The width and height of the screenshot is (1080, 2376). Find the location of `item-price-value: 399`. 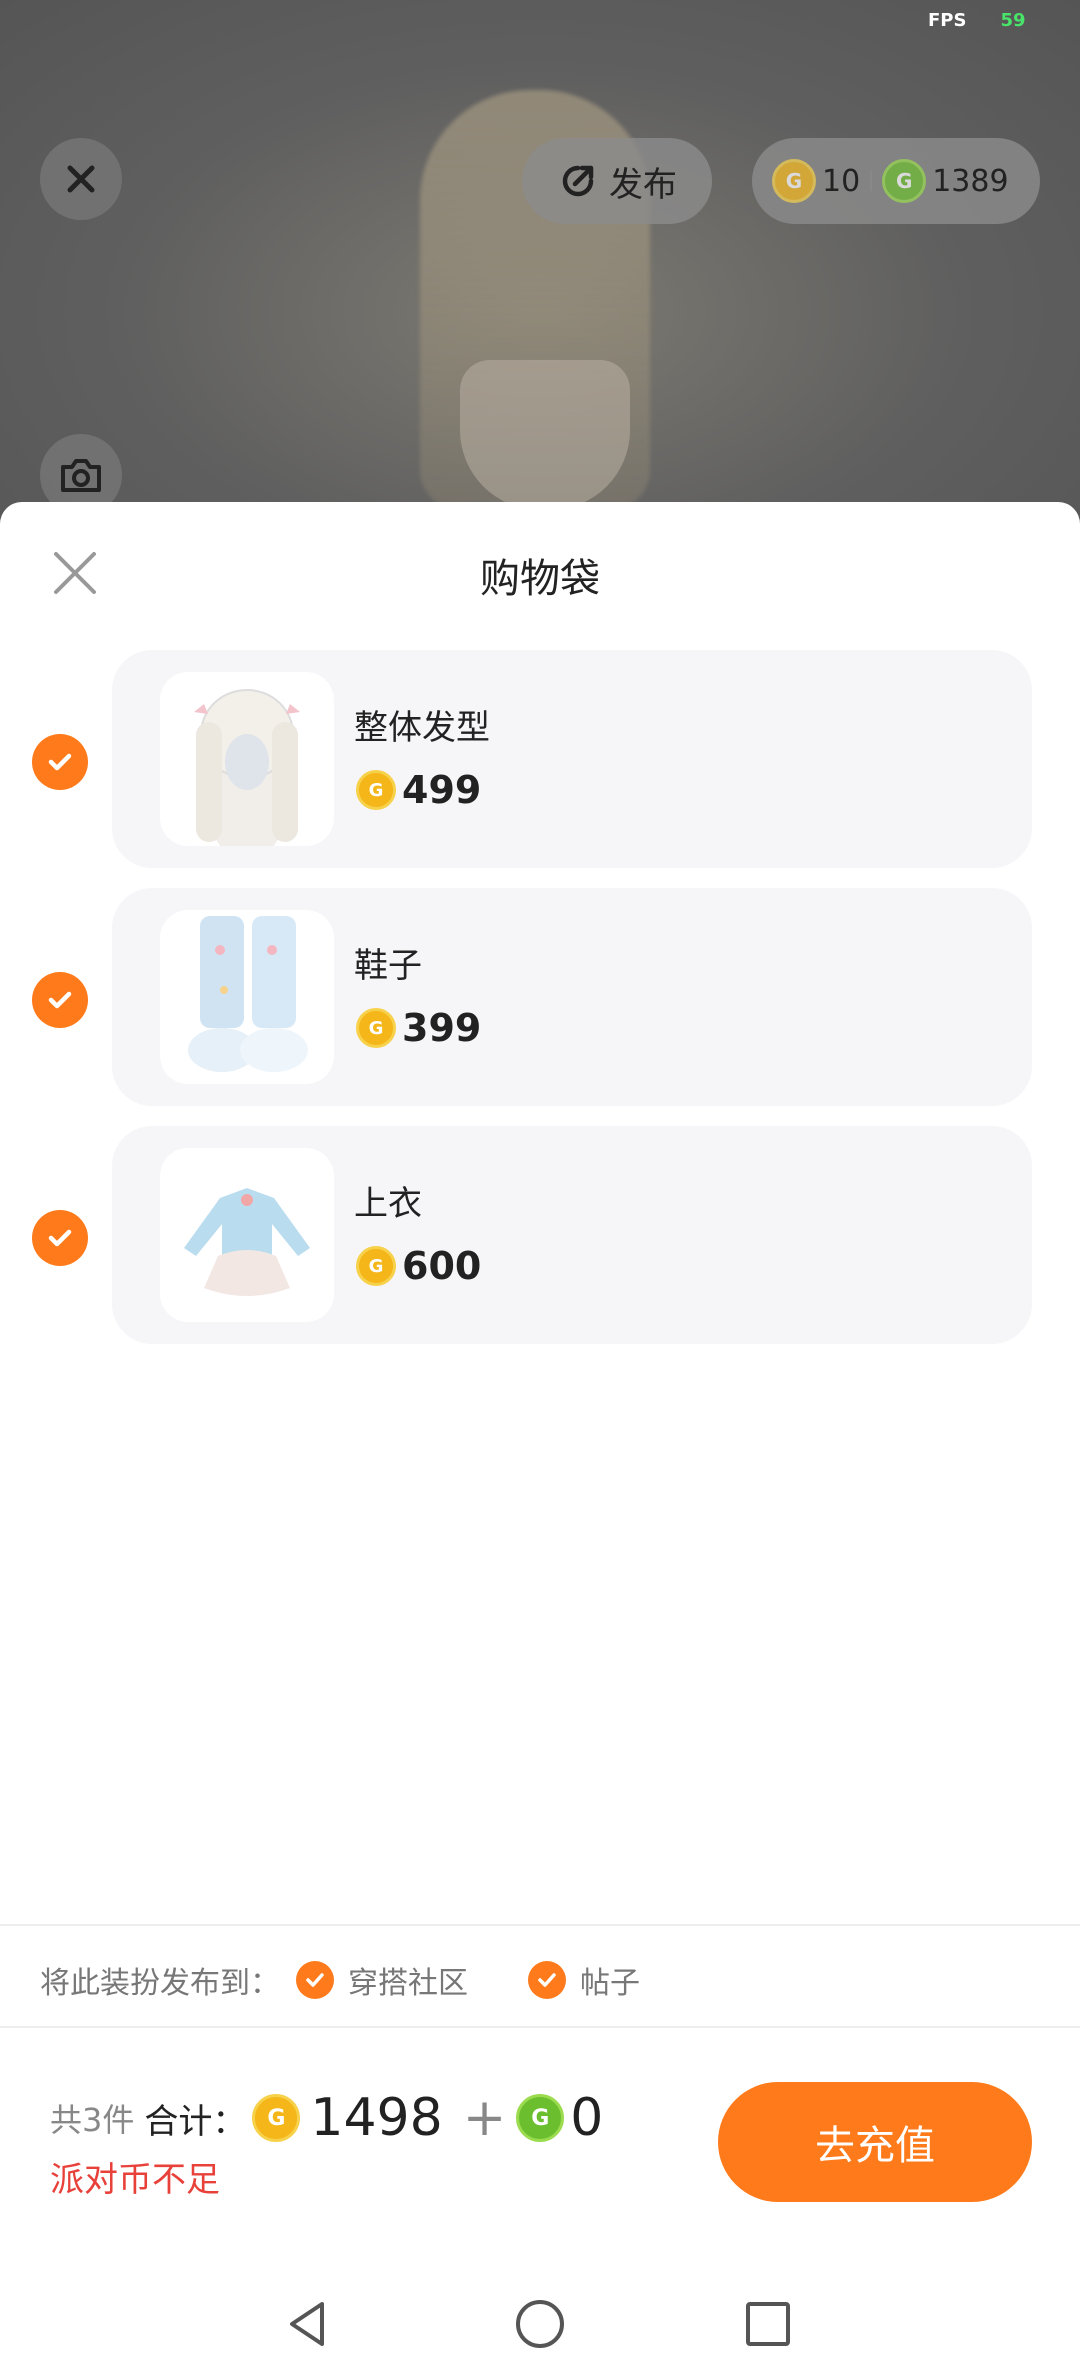

item-price-value: 399 is located at coordinates (442, 1028).